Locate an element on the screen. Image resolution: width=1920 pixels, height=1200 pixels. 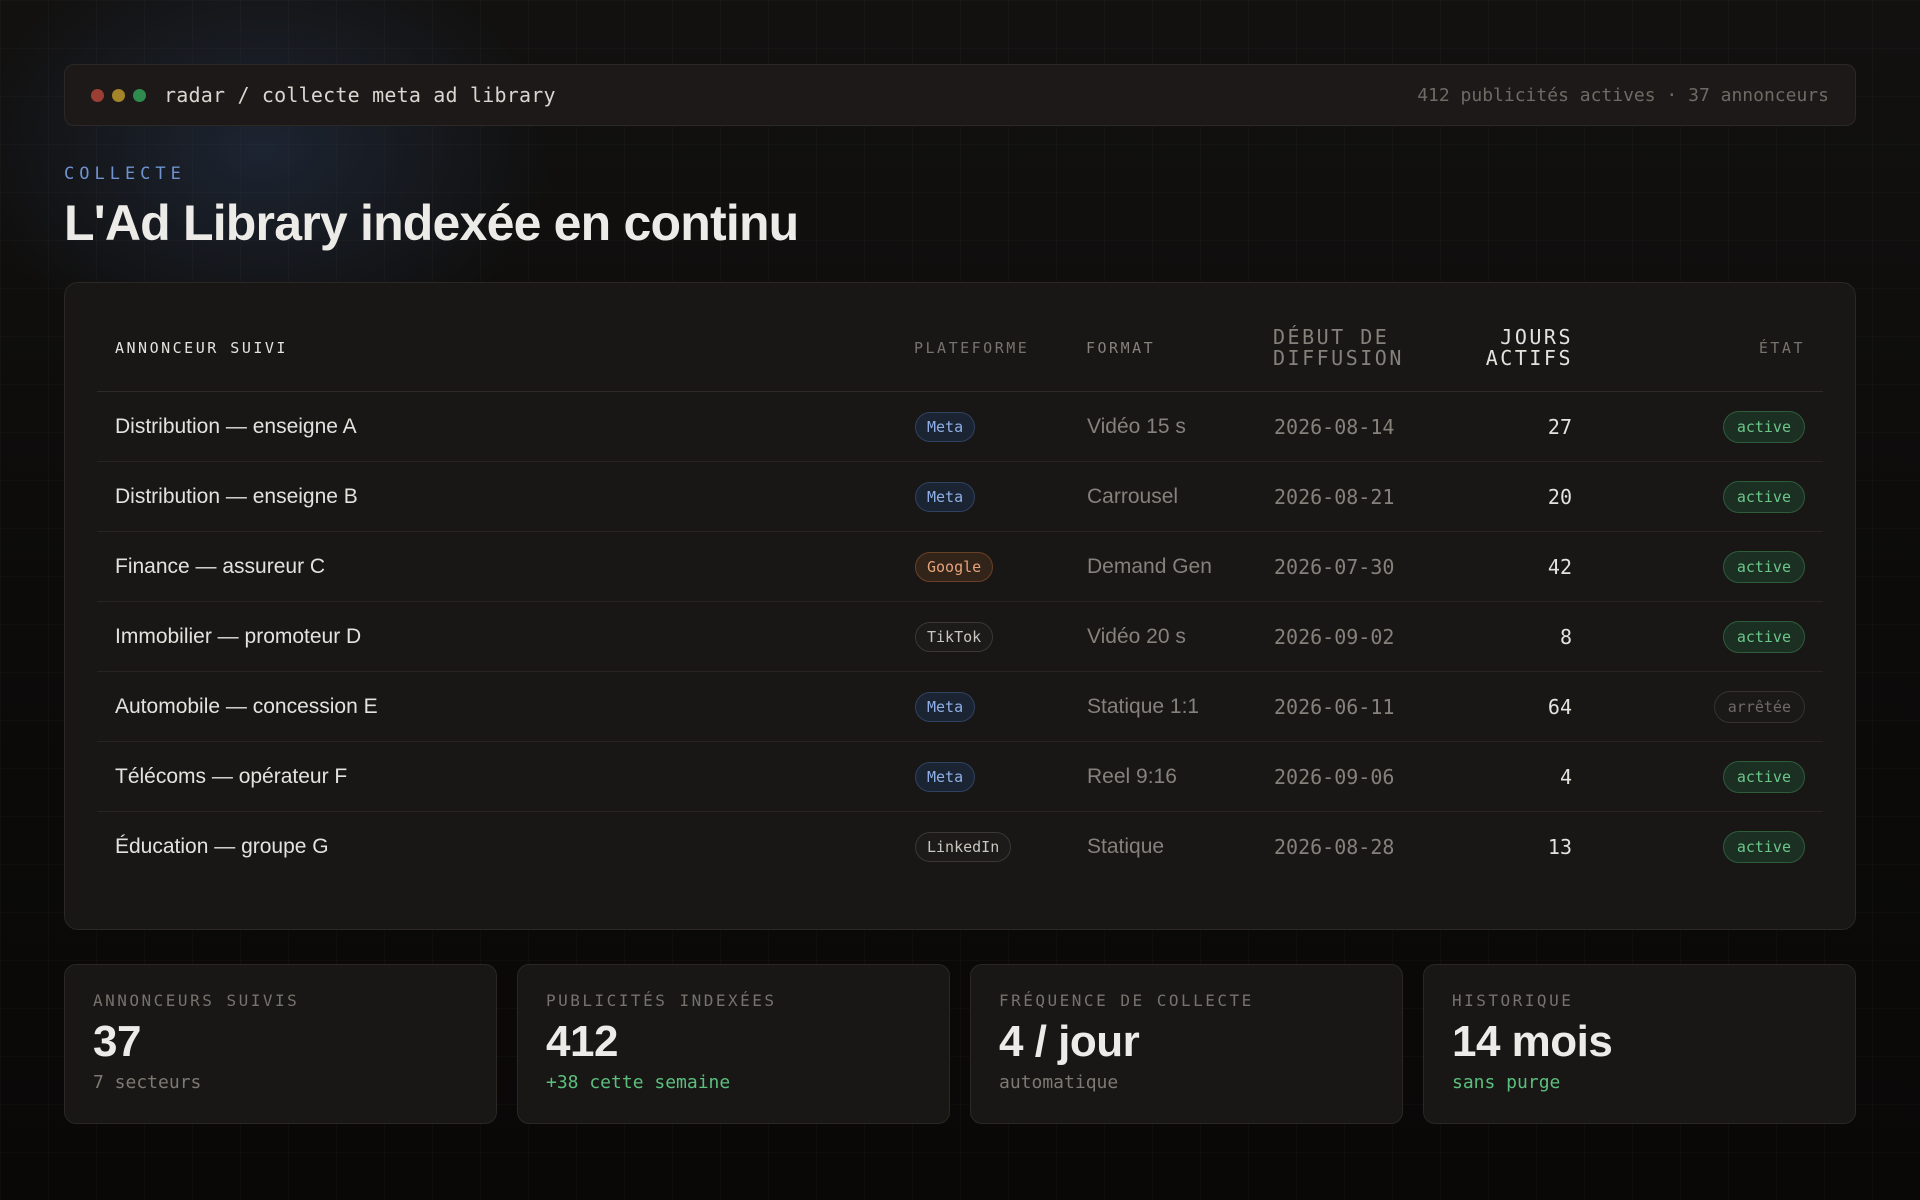
cell-start-date: 2026-08-28 is located at coordinates (1334, 846).